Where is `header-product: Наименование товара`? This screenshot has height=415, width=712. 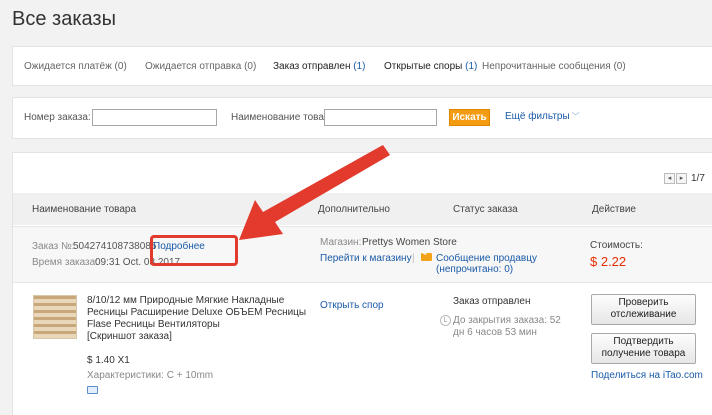 header-product: Наименование товара is located at coordinates (84, 209).